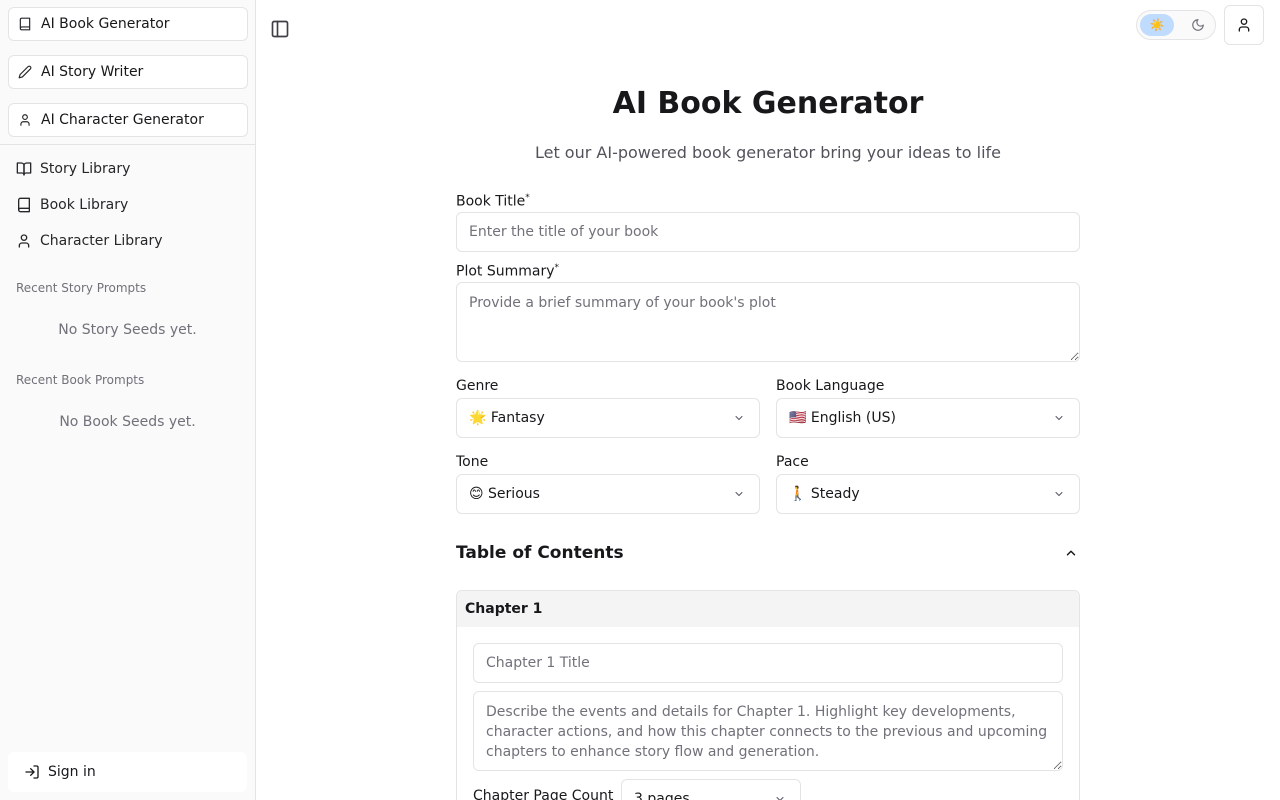  Describe the element at coordinates (81, 288) in the screenshot. I see `recent-story-prompts-heading: Recent Story Prompts` at that location.